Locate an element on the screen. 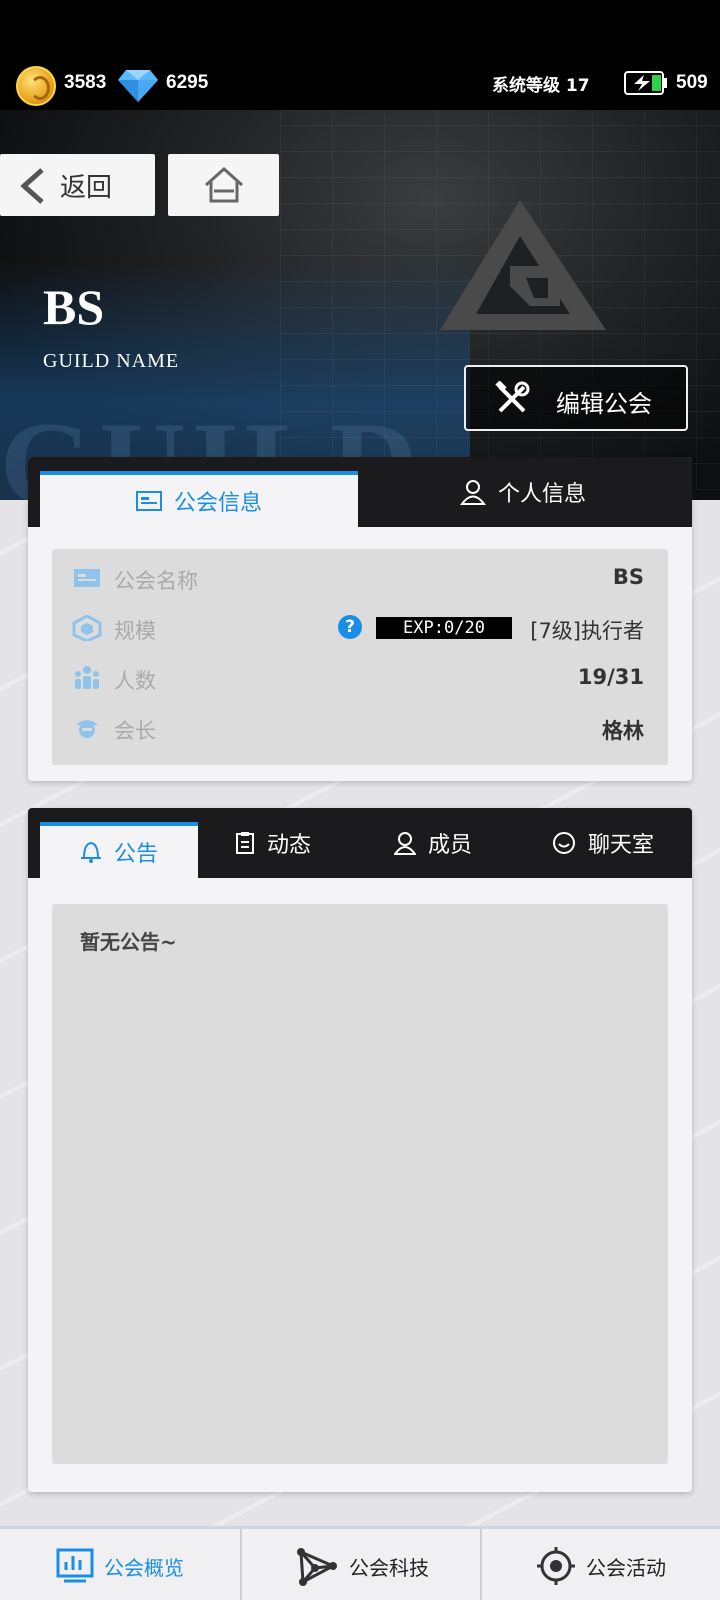 The width and height of the screenshot is (720, 1600). home-icon is located at coordinates (223, 184).